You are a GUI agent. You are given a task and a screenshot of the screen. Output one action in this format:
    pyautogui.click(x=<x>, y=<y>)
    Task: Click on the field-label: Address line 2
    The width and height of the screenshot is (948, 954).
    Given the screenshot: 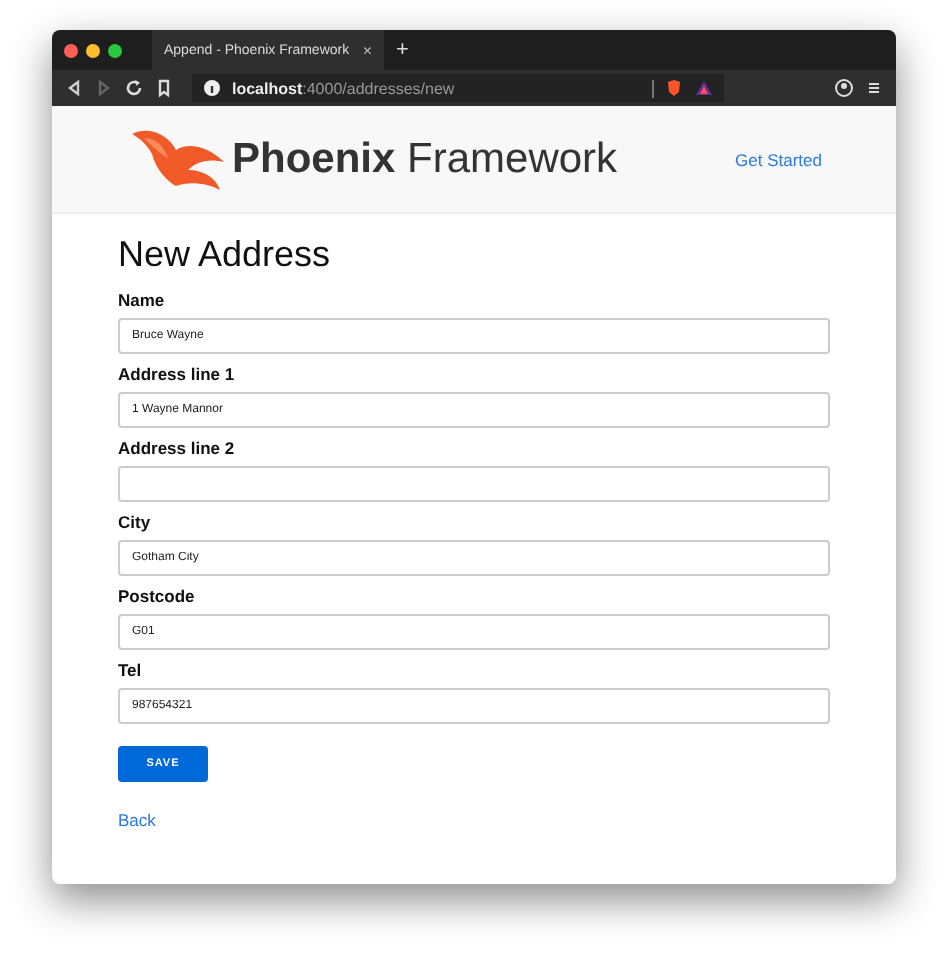 What is the action you would take?
    pyautogui.click(x=177, y=448)
    